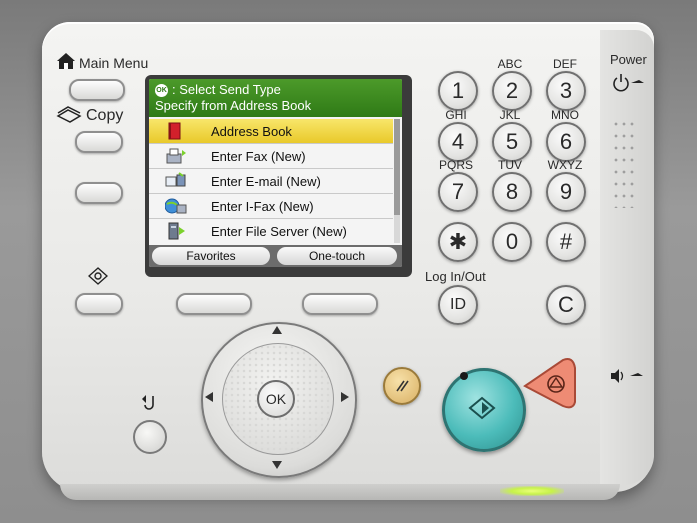  I want to click on panel-side, so click(627, 257).